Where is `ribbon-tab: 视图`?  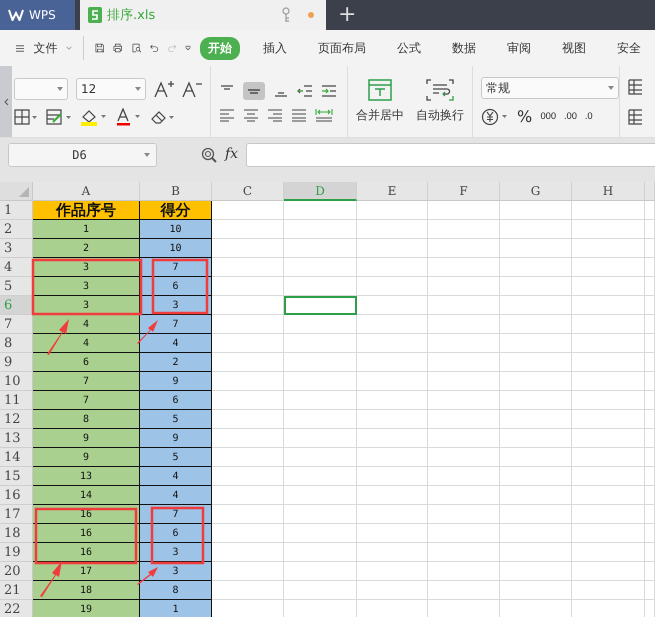
ribbon-tab: 视图 is located at coordinates (574, 48).